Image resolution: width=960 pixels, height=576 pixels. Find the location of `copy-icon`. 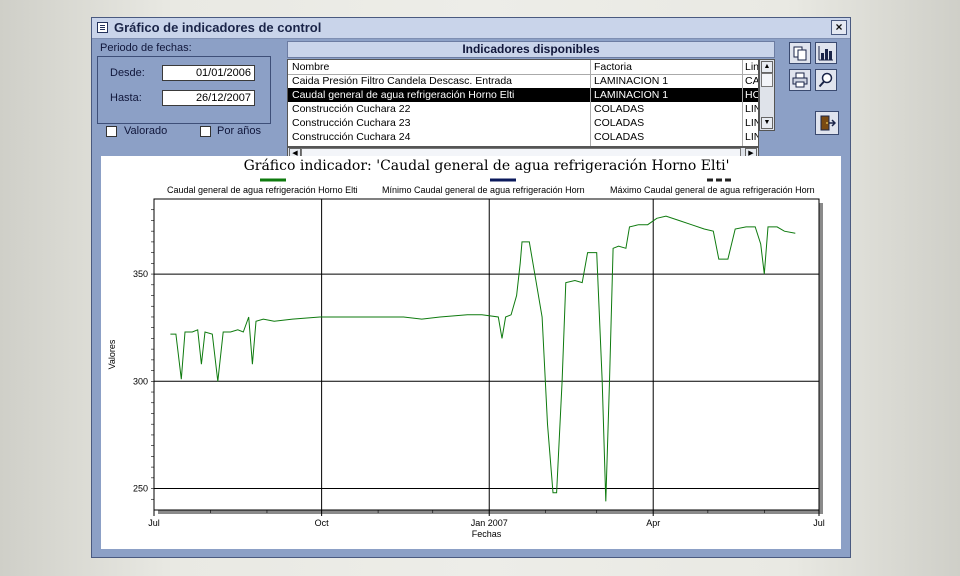

copy-icon is located at coordinates (800, 53).